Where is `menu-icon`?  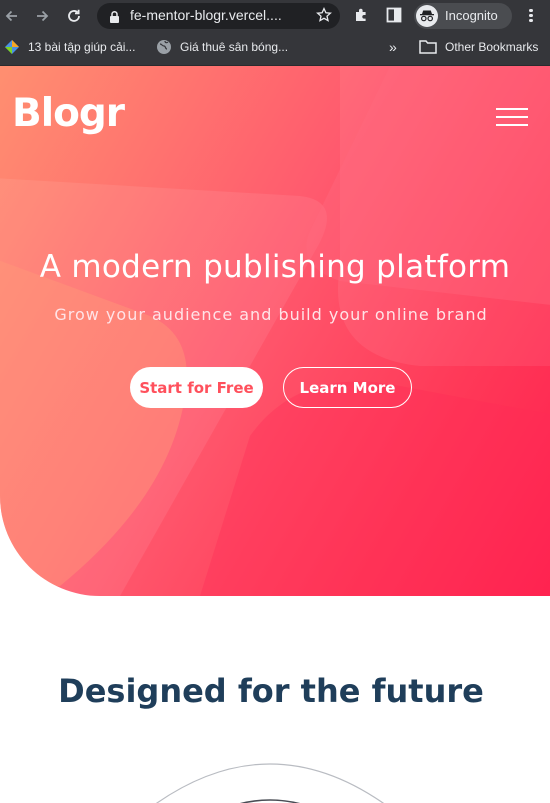
menu-icon is located at coordinates (531, 16).